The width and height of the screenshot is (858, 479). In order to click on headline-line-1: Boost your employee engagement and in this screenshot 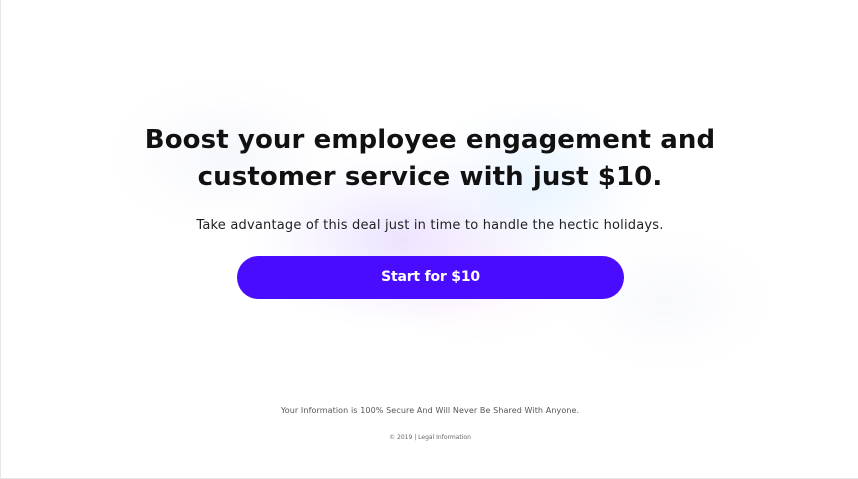, I will do `click(430, 140)`.